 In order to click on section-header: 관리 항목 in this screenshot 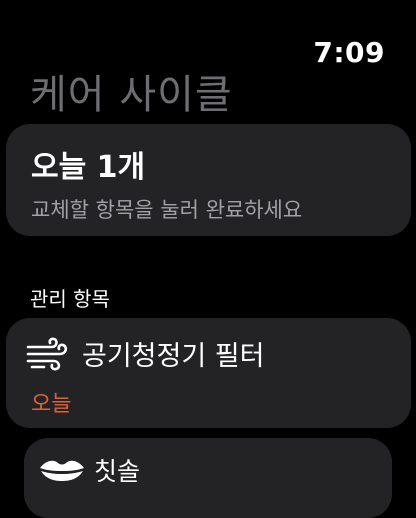, I will do `click(70, 299)`.